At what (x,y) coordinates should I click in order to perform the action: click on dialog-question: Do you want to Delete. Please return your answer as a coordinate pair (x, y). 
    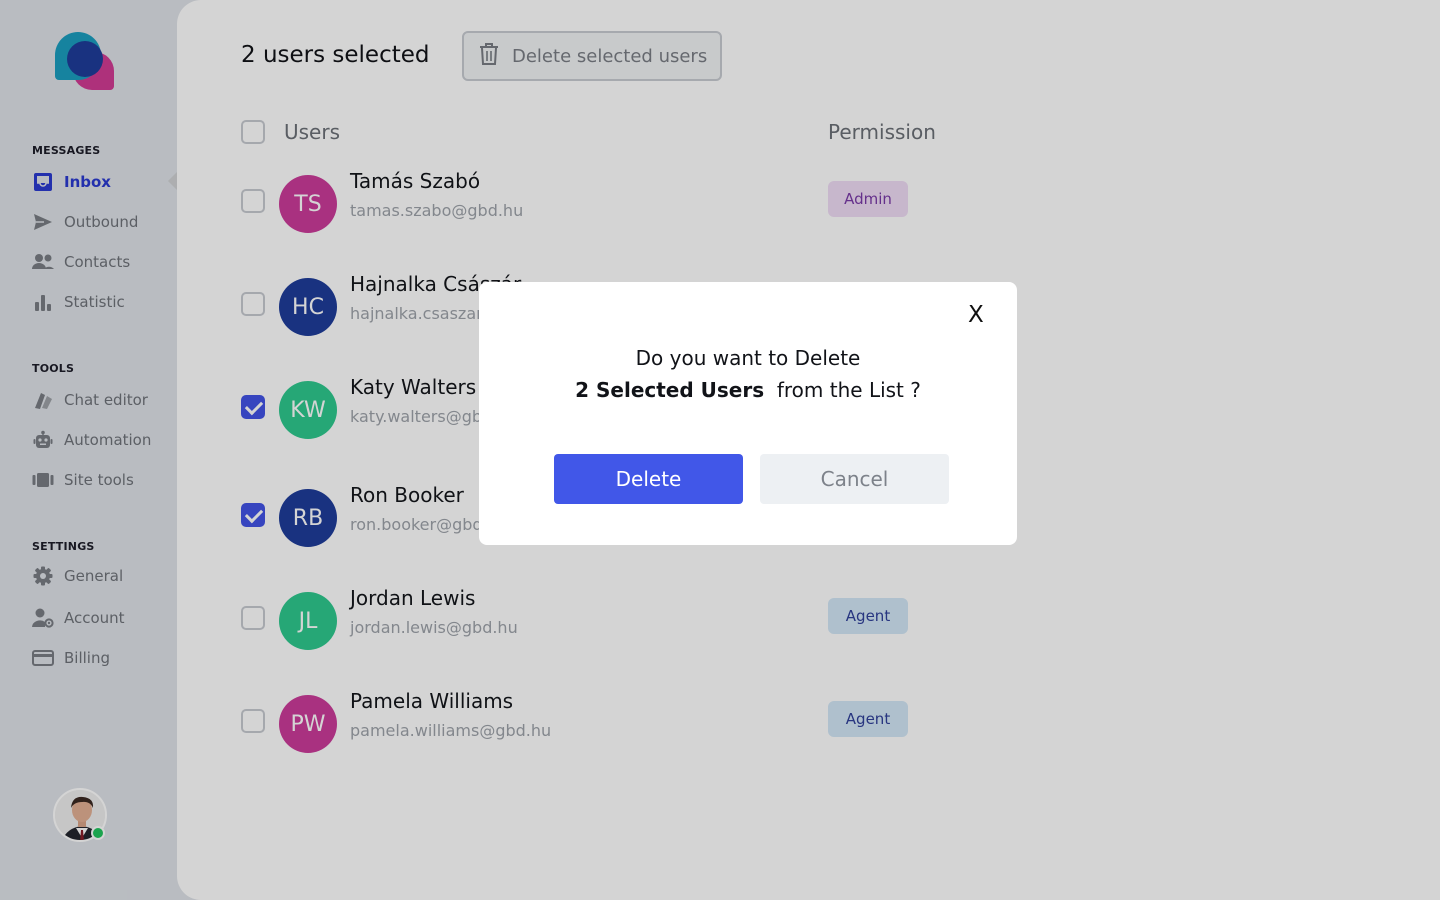
    Looking at the image, I should click on (748, 358).